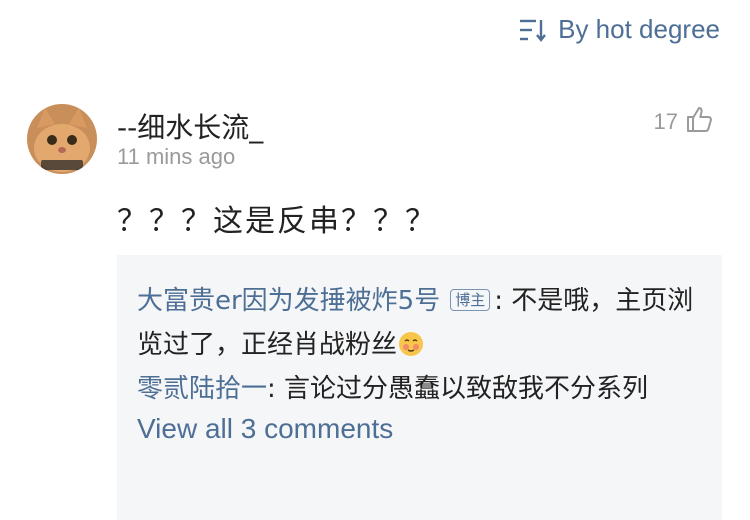  I want to click on like-button: 17, so click(684, 122).